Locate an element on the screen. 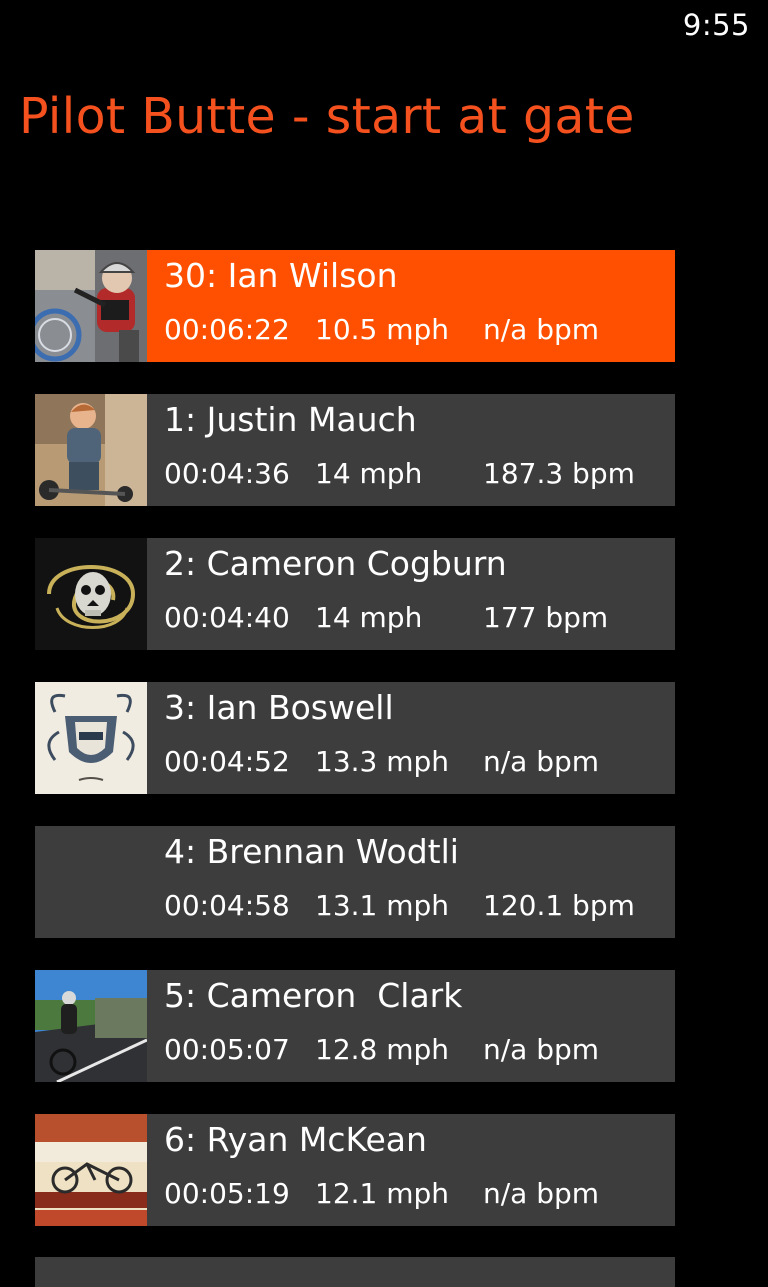 The image size is (768, 1287). rider-name: 6: Ryan McKean is located at coordinates (295, 1139).